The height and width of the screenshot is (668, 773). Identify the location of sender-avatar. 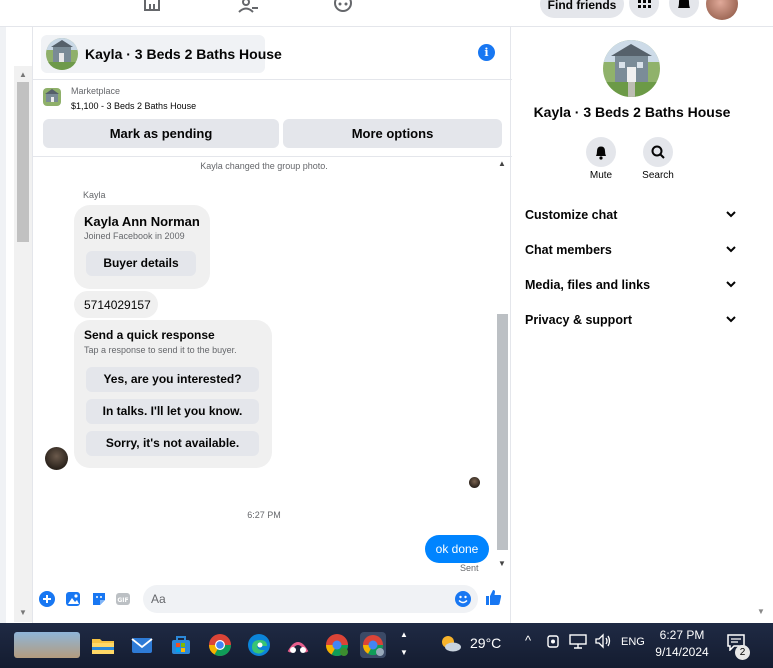
(56, 458).